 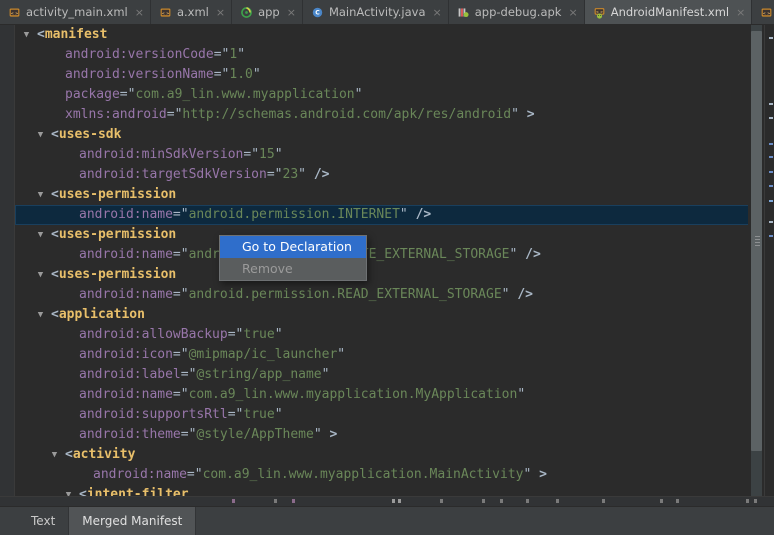 I want to click on code-line-content: android:theme="@style/AppTheme" >, so click(x=177, y=434).